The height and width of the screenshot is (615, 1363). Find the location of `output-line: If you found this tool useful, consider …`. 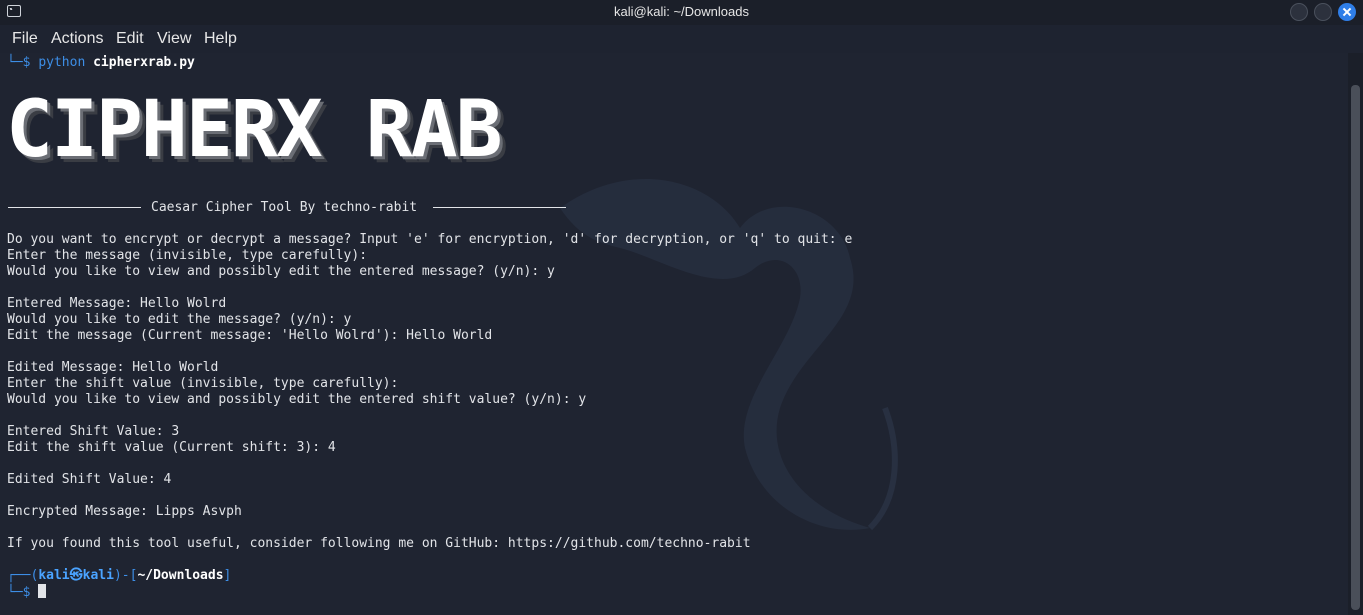

output-line: If you found this tool useful, consider … is located at coordinates (379, 543).